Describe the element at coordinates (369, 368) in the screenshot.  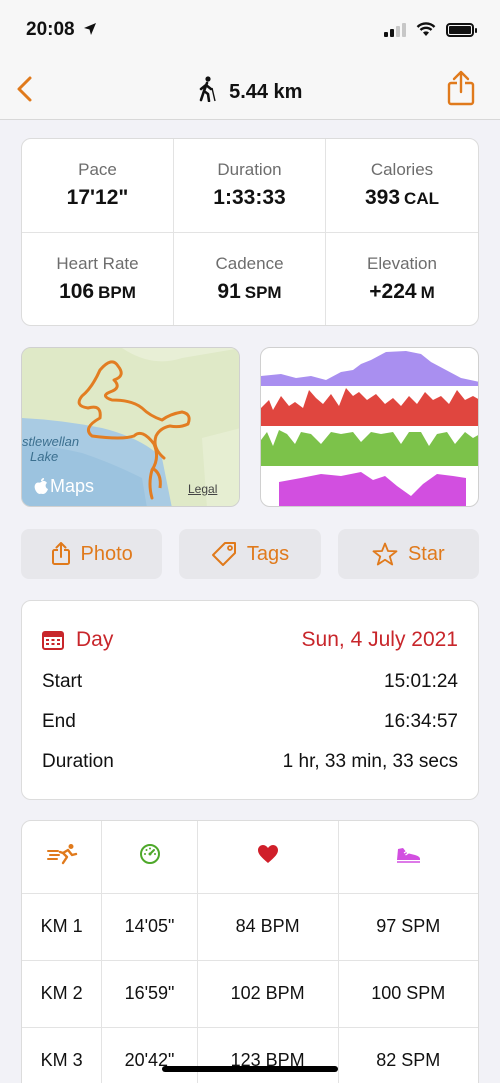
I see `elevation-graph` at that location.